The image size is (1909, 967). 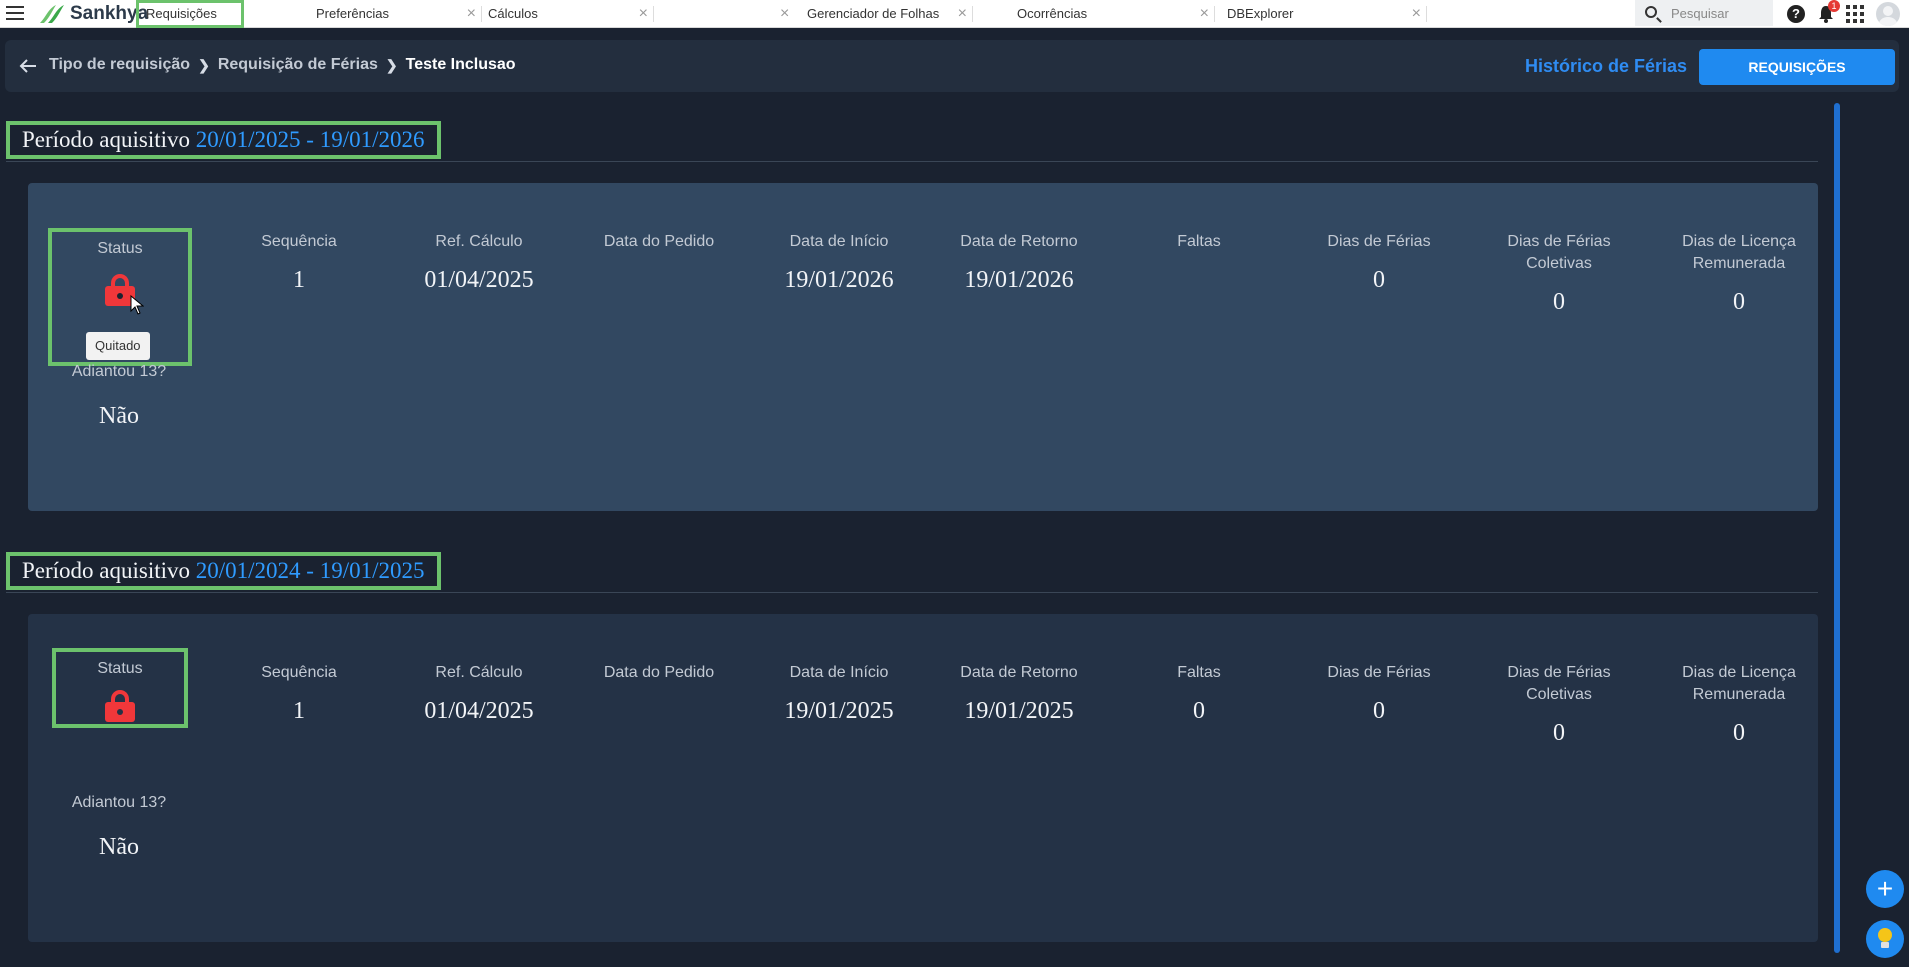 What do you see at coordinates (1052, 13) in the screenshot?
I see `tab-label: Ocorrências` at bounding box center [1052, 13].